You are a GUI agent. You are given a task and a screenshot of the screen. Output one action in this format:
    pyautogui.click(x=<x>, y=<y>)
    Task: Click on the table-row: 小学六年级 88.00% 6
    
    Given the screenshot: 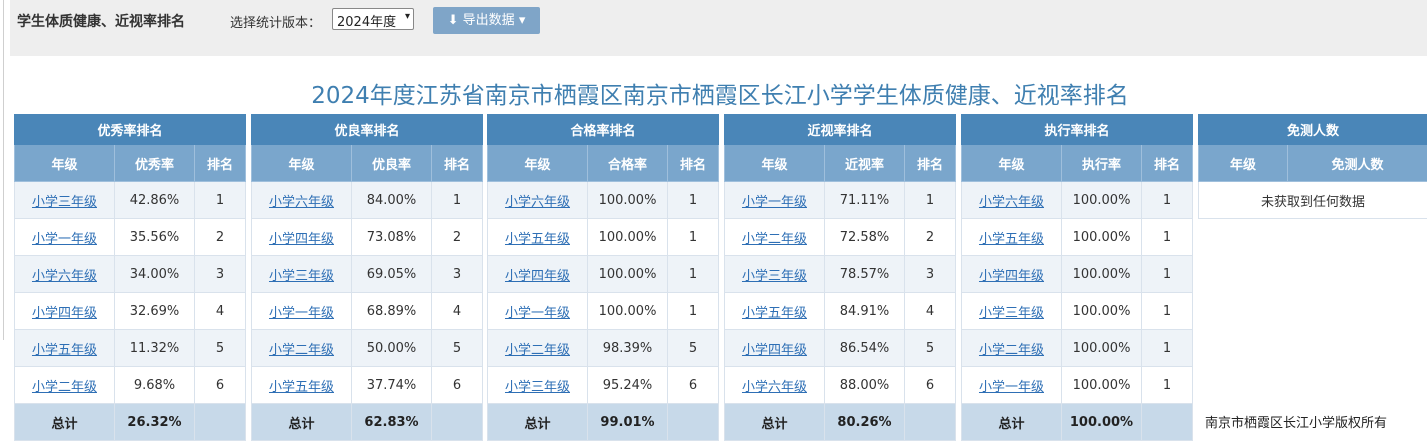 What is the action you would take?
    pyautogui.click(x=840, y=385)
    